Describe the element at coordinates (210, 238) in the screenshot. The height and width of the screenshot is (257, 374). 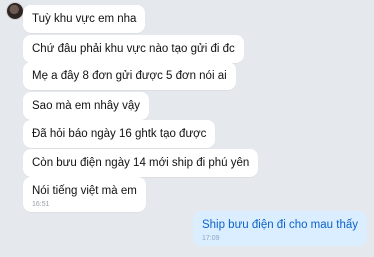
I see `message-timestamp: 17:09` at that location.